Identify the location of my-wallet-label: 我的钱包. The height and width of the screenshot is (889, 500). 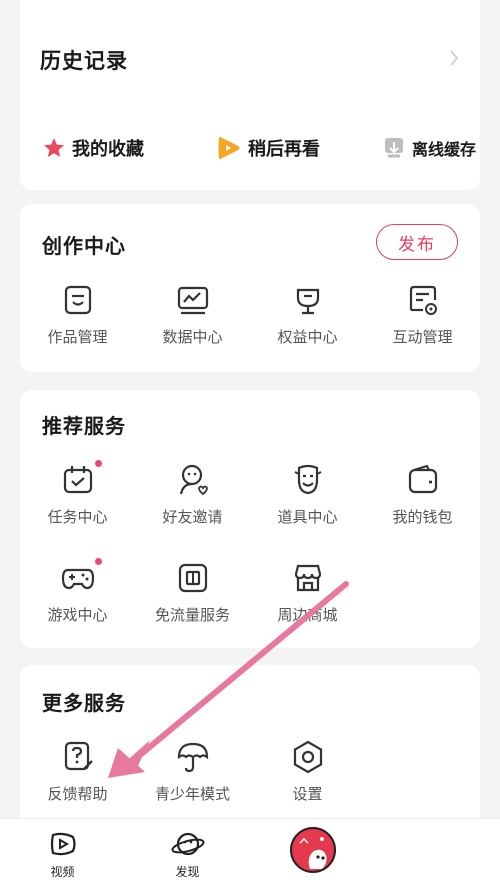
(422, 517).